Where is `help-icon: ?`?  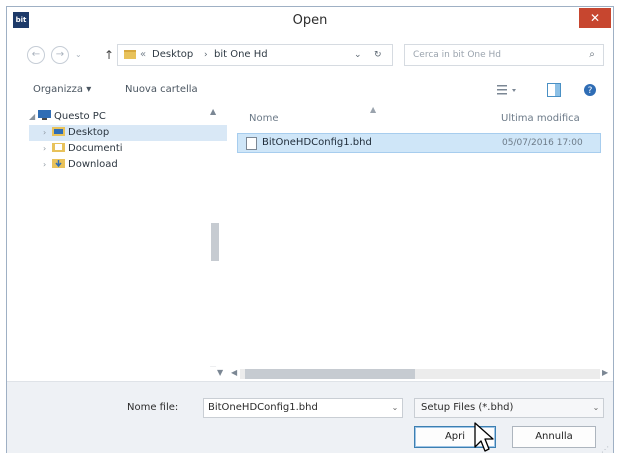 help-icon: ? is located at coordinates (590, 90).